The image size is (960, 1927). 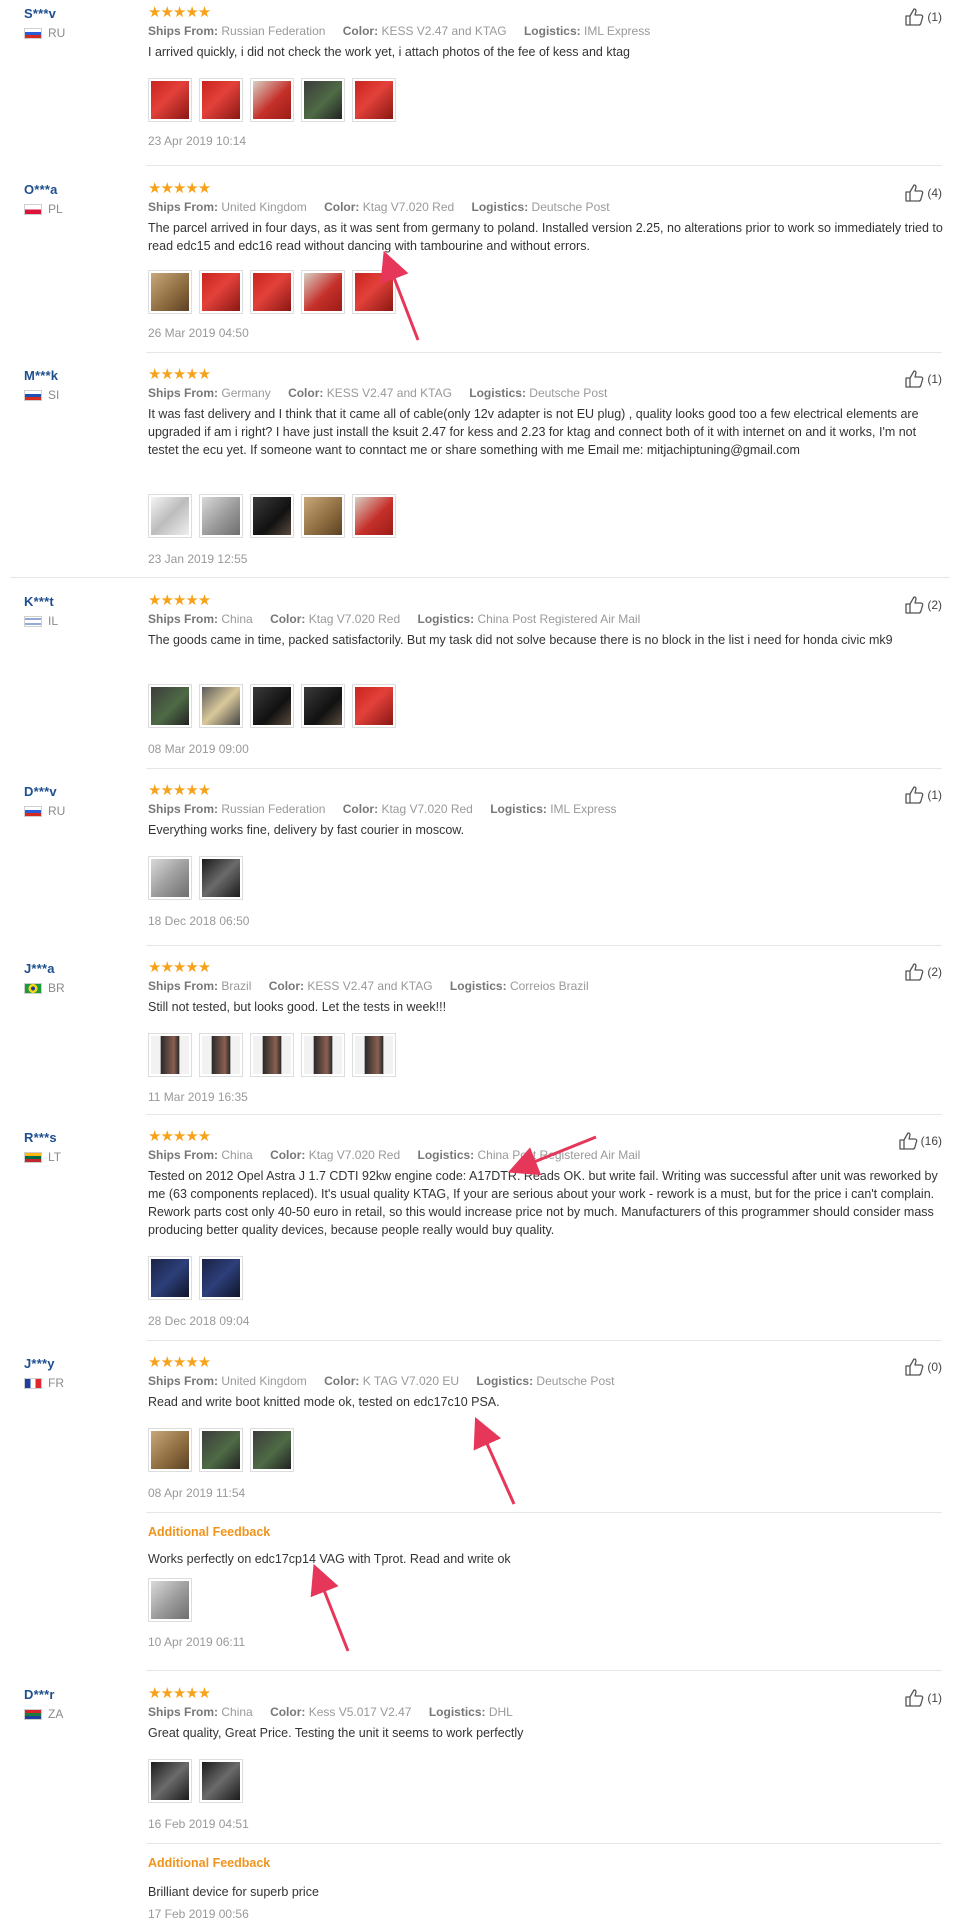 What do you see at coordinates (39, 968) in the screenshot?
I see `reviewer-name: J***a` at bounding box center [39, 968].